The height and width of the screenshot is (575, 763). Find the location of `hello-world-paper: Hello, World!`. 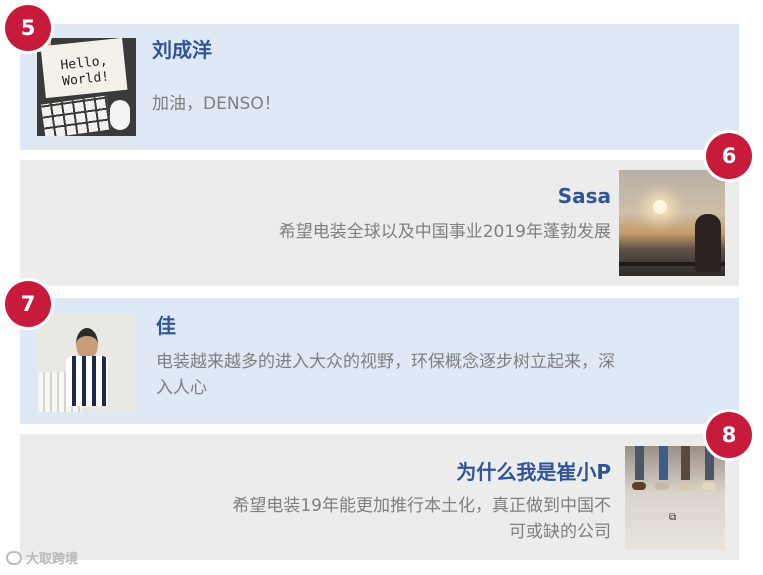

hello-world-paper: Hello, World! is located at coordinates (84, 68).